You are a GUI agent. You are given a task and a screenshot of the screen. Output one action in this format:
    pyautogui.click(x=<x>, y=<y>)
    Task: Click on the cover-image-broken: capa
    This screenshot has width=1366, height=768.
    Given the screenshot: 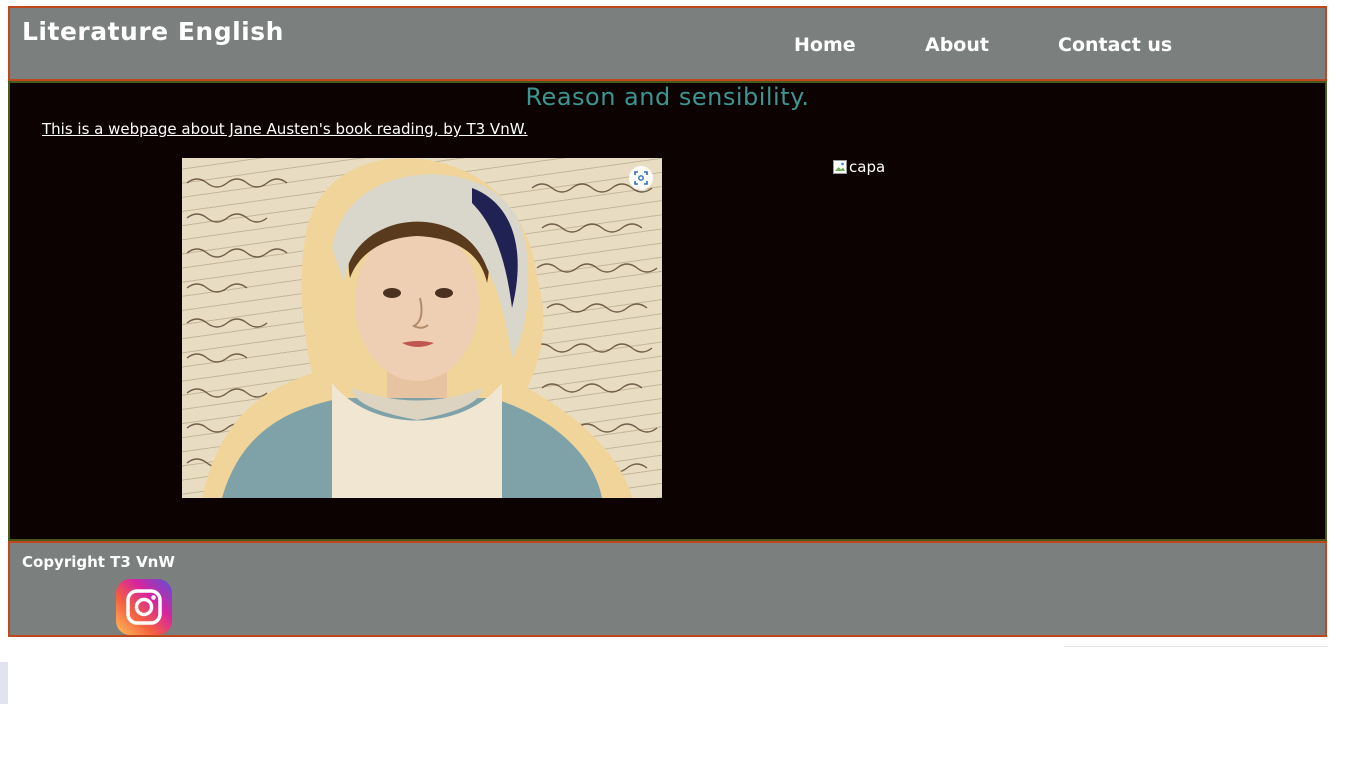 What is the action you would take?
    pyautogui.click(x=858, y=167)
    